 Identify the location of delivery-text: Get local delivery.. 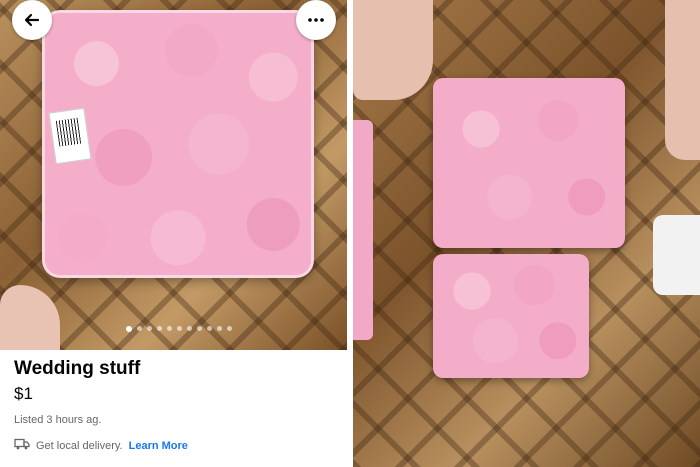
(79, 445).